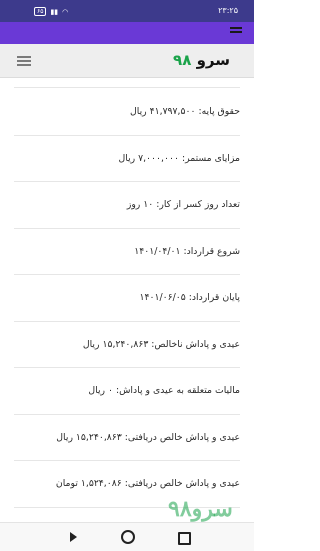 The width and height of the screenshot is (320, 551). What do you see at coordinates (127, 159) in the screenshot?
I see `list-item-continuous-benefits: مزایای مستمر: ۷,۰۰۰,۰۰۰ ریال` at bounding box center [127, 159].